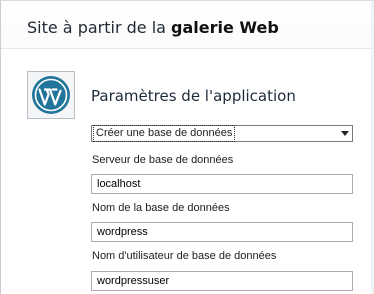 The width and height of the screenshot is (374, 294). I want to click on db-name-label: Nom de la base de données, so click(161, 208).